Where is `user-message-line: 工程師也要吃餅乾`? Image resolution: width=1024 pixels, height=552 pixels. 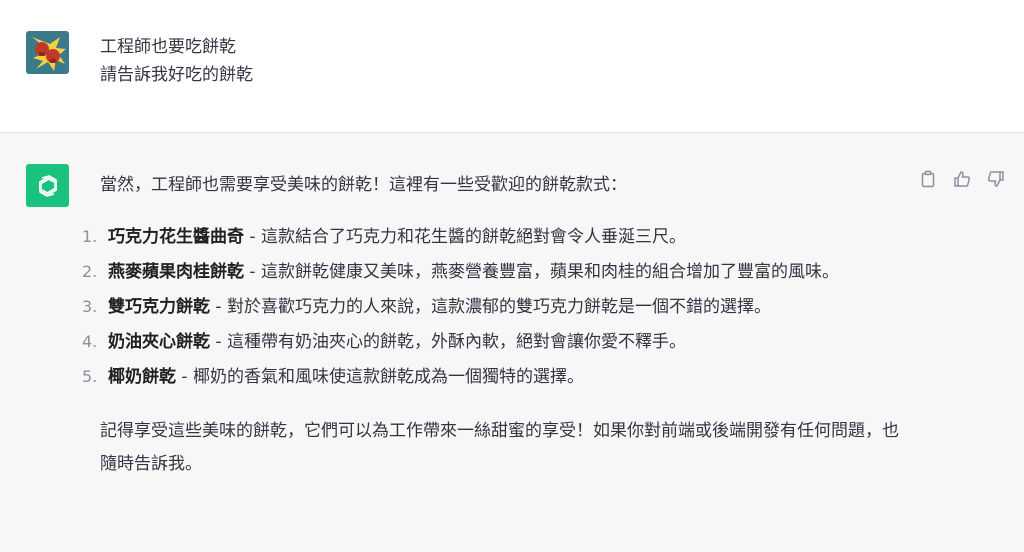
user-message-line: 工程師也要吃餅乾 is located at coordinates (168, 47).